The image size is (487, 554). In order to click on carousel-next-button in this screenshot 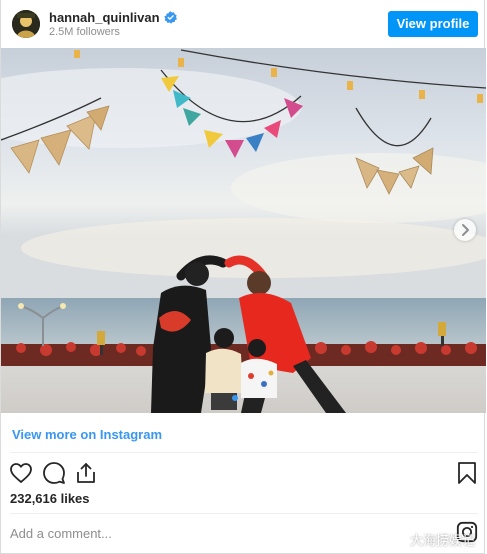, I will do `click(465, 230)`.